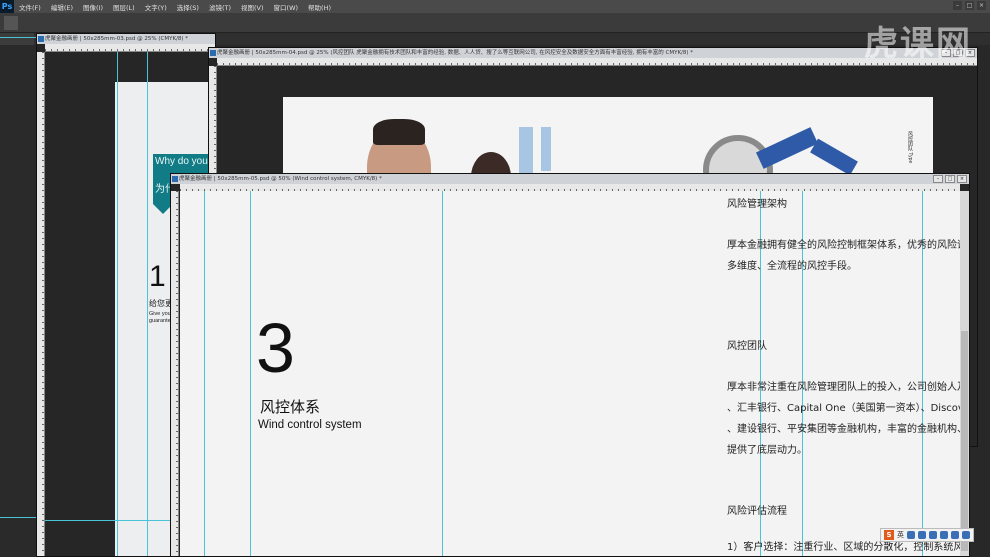  What do you see at coordinates (286, 7) in the screenshot?
I see `menu-window: 窗口(W)` at bounding box center [286, 7].